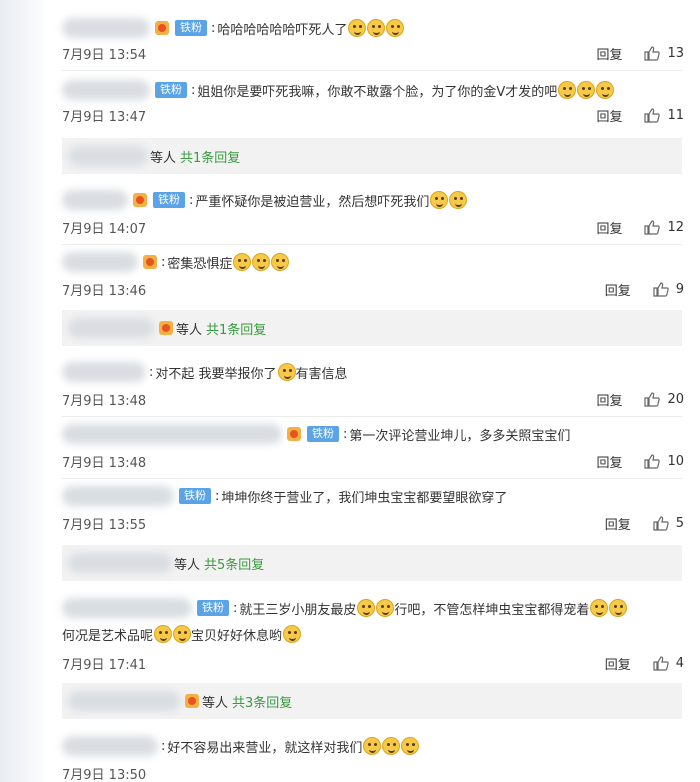 Image resolution: width=700 pixels, height=782 pixels. Describe the element at coordinates (24, 391) in the screenshot. I see `left-panel-blur` at that location.